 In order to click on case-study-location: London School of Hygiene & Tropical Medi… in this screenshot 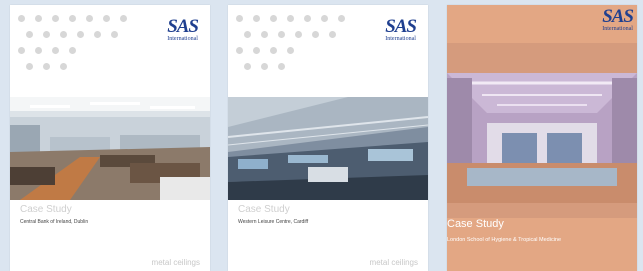, I will do `click(504, 240)`.